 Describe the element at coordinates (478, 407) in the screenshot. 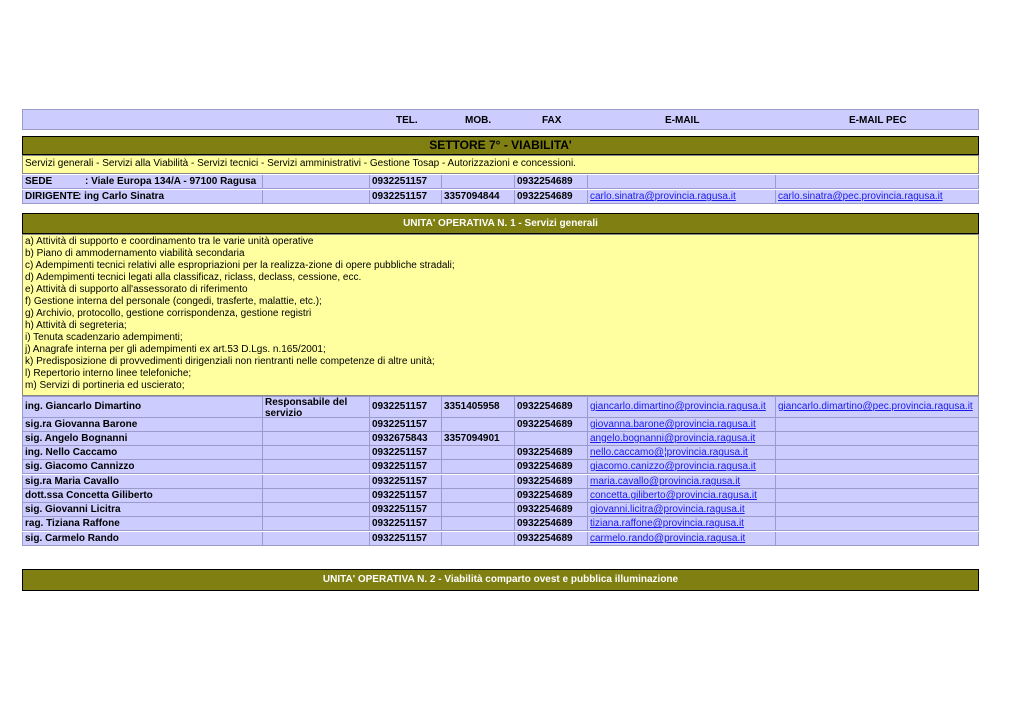

I see `staff-mob: 3351405958` at that location.